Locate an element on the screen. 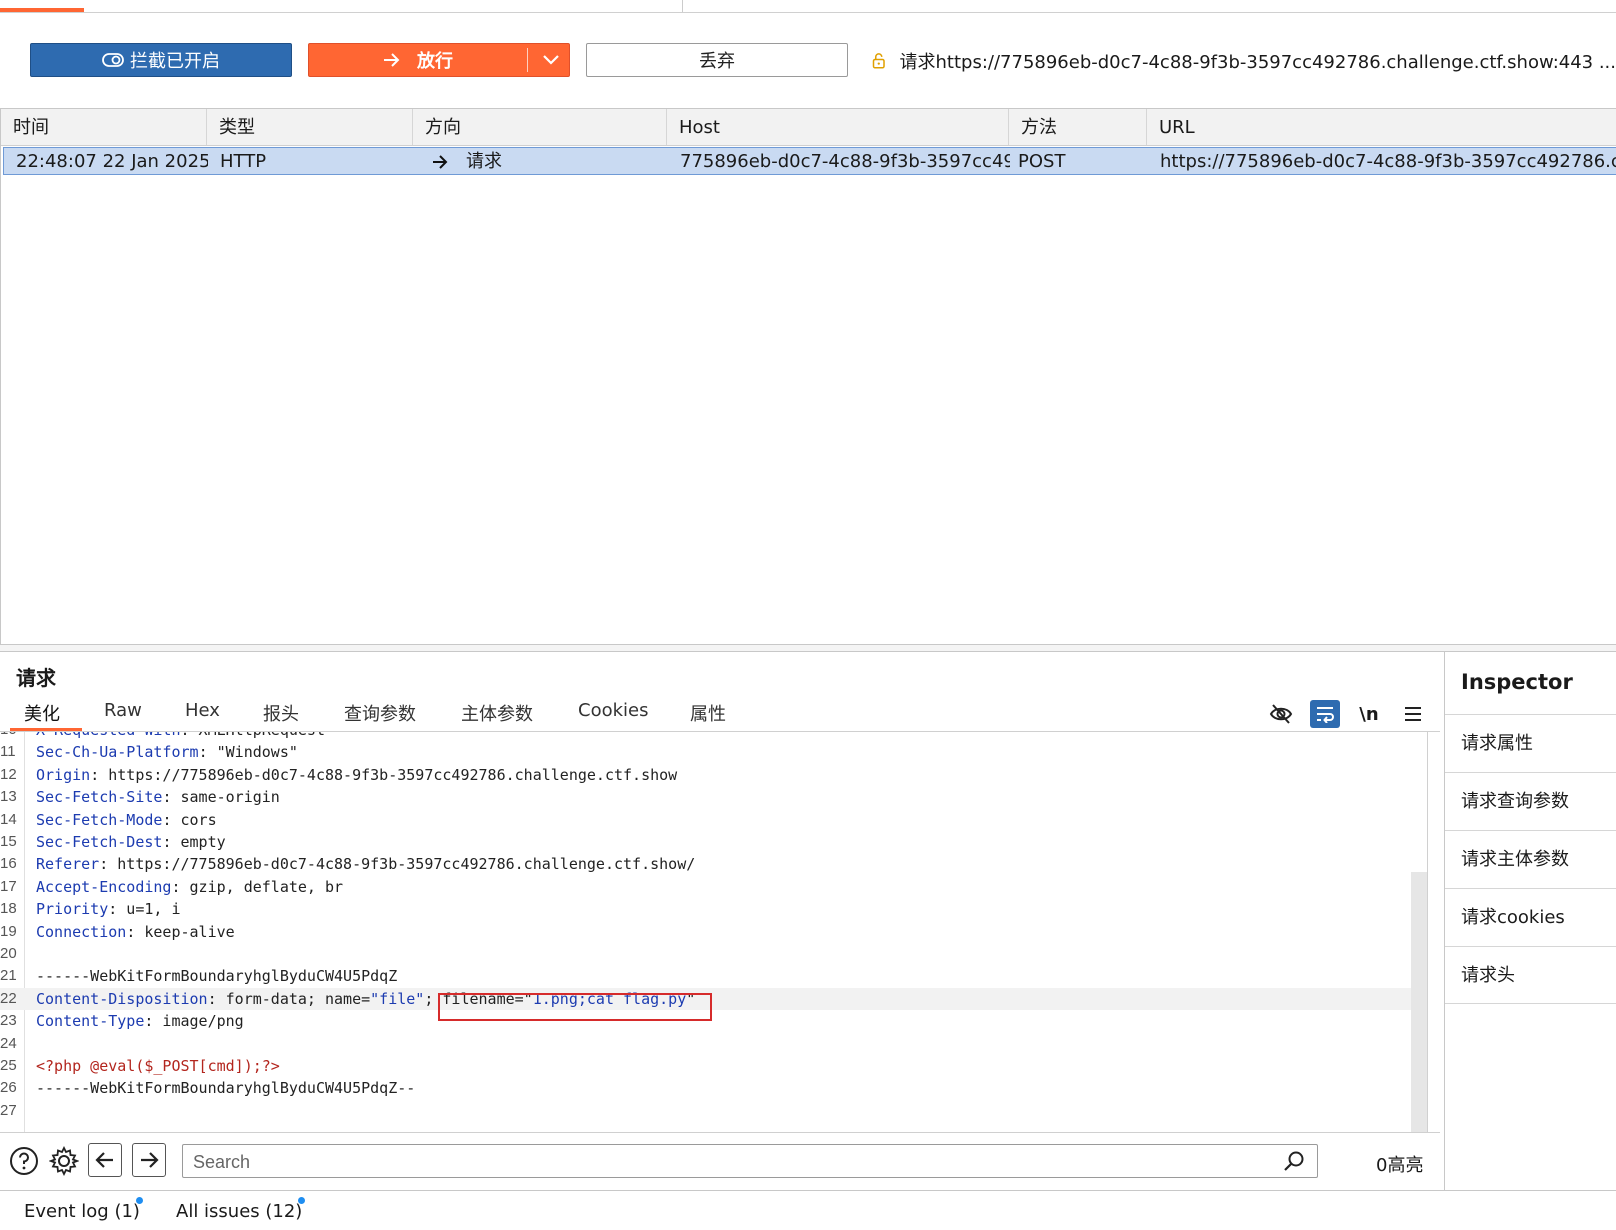 The height and width of the screenshot is (1230, 1616). arrow-right-icon is located at coordinates (149, 1160).